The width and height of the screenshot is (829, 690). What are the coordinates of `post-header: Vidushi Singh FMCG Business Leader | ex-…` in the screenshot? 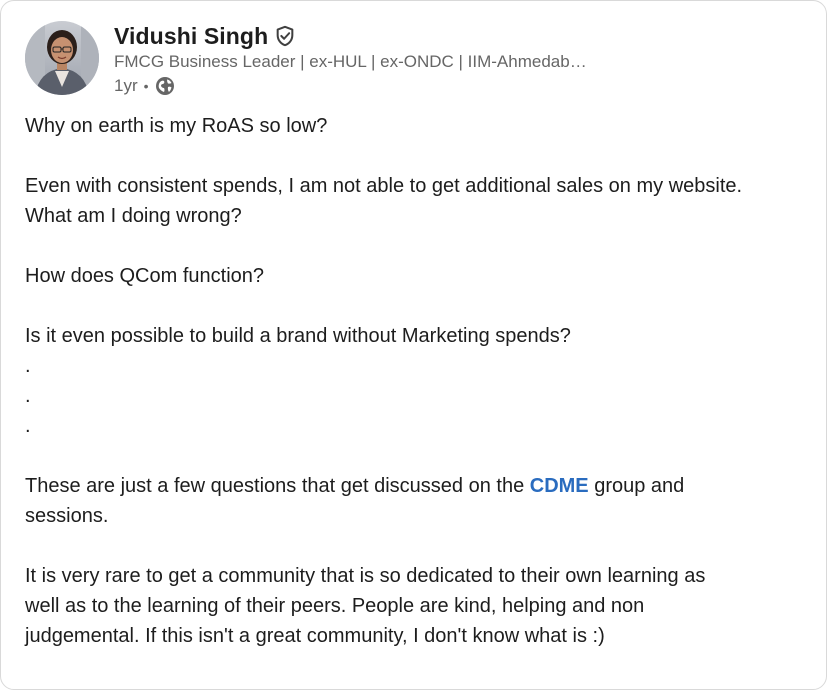 It's located at (306, 59).